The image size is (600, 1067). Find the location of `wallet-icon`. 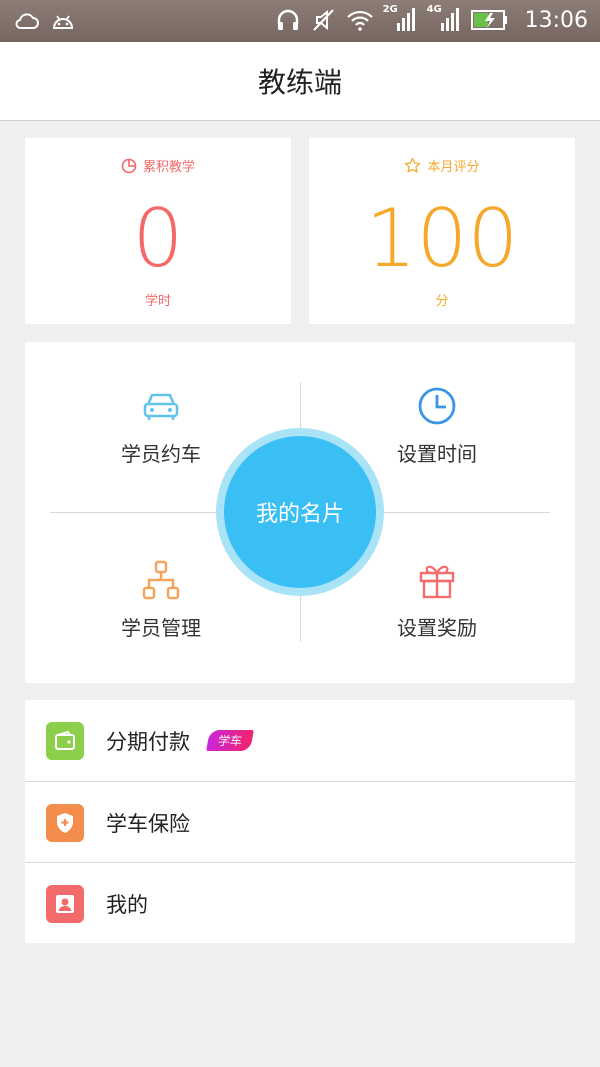

wallet-icon is located at coordinates (65, 740).